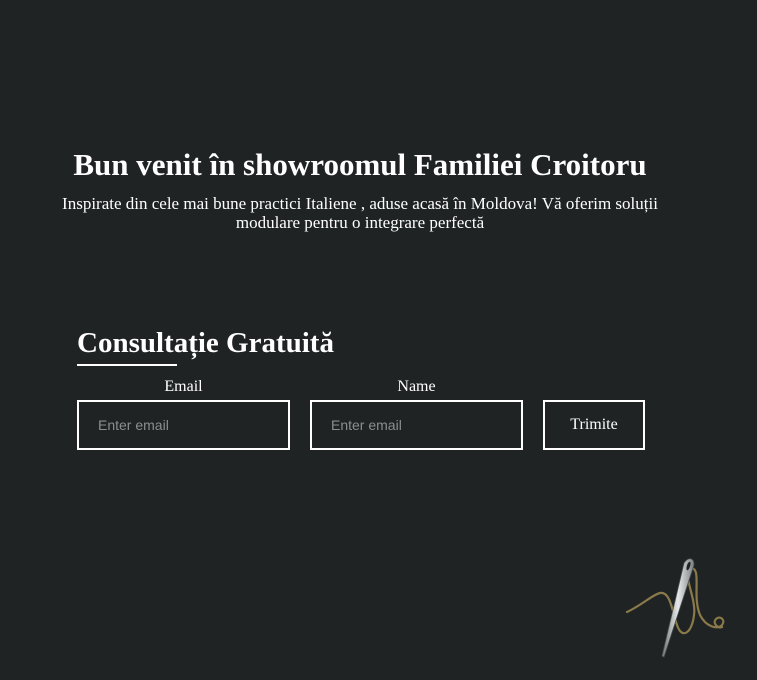  Describe the element at coordinates (416, 386) in the screenshot. I see `name-label: Name` at that location.